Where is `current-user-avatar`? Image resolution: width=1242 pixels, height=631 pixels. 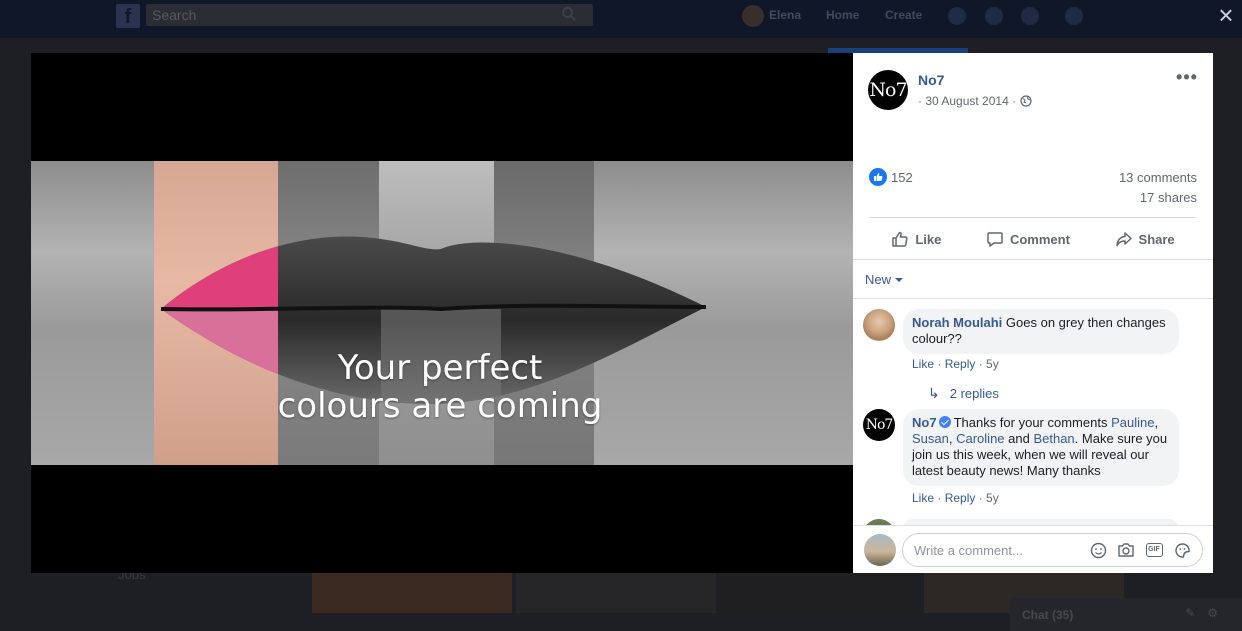
current-user-avatar is located at coordinates (880, 550).